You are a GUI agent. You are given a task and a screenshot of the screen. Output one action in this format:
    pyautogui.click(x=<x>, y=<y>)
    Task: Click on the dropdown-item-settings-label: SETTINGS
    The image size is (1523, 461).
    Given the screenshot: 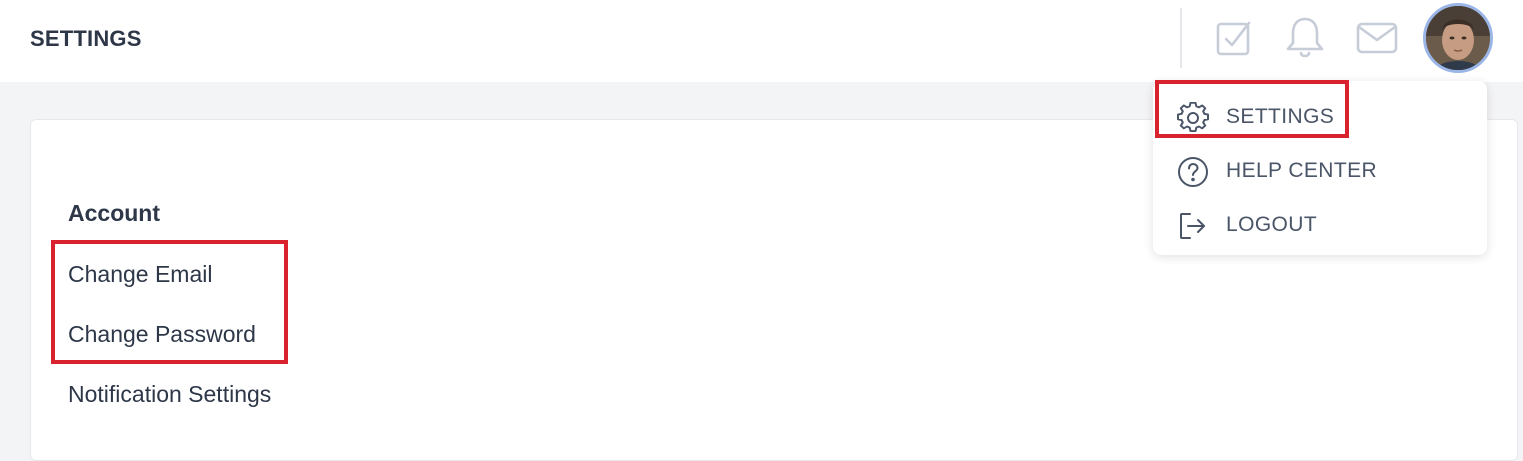 What is the action you would take?
    pyautogui.click(x=1280, y=116)
    